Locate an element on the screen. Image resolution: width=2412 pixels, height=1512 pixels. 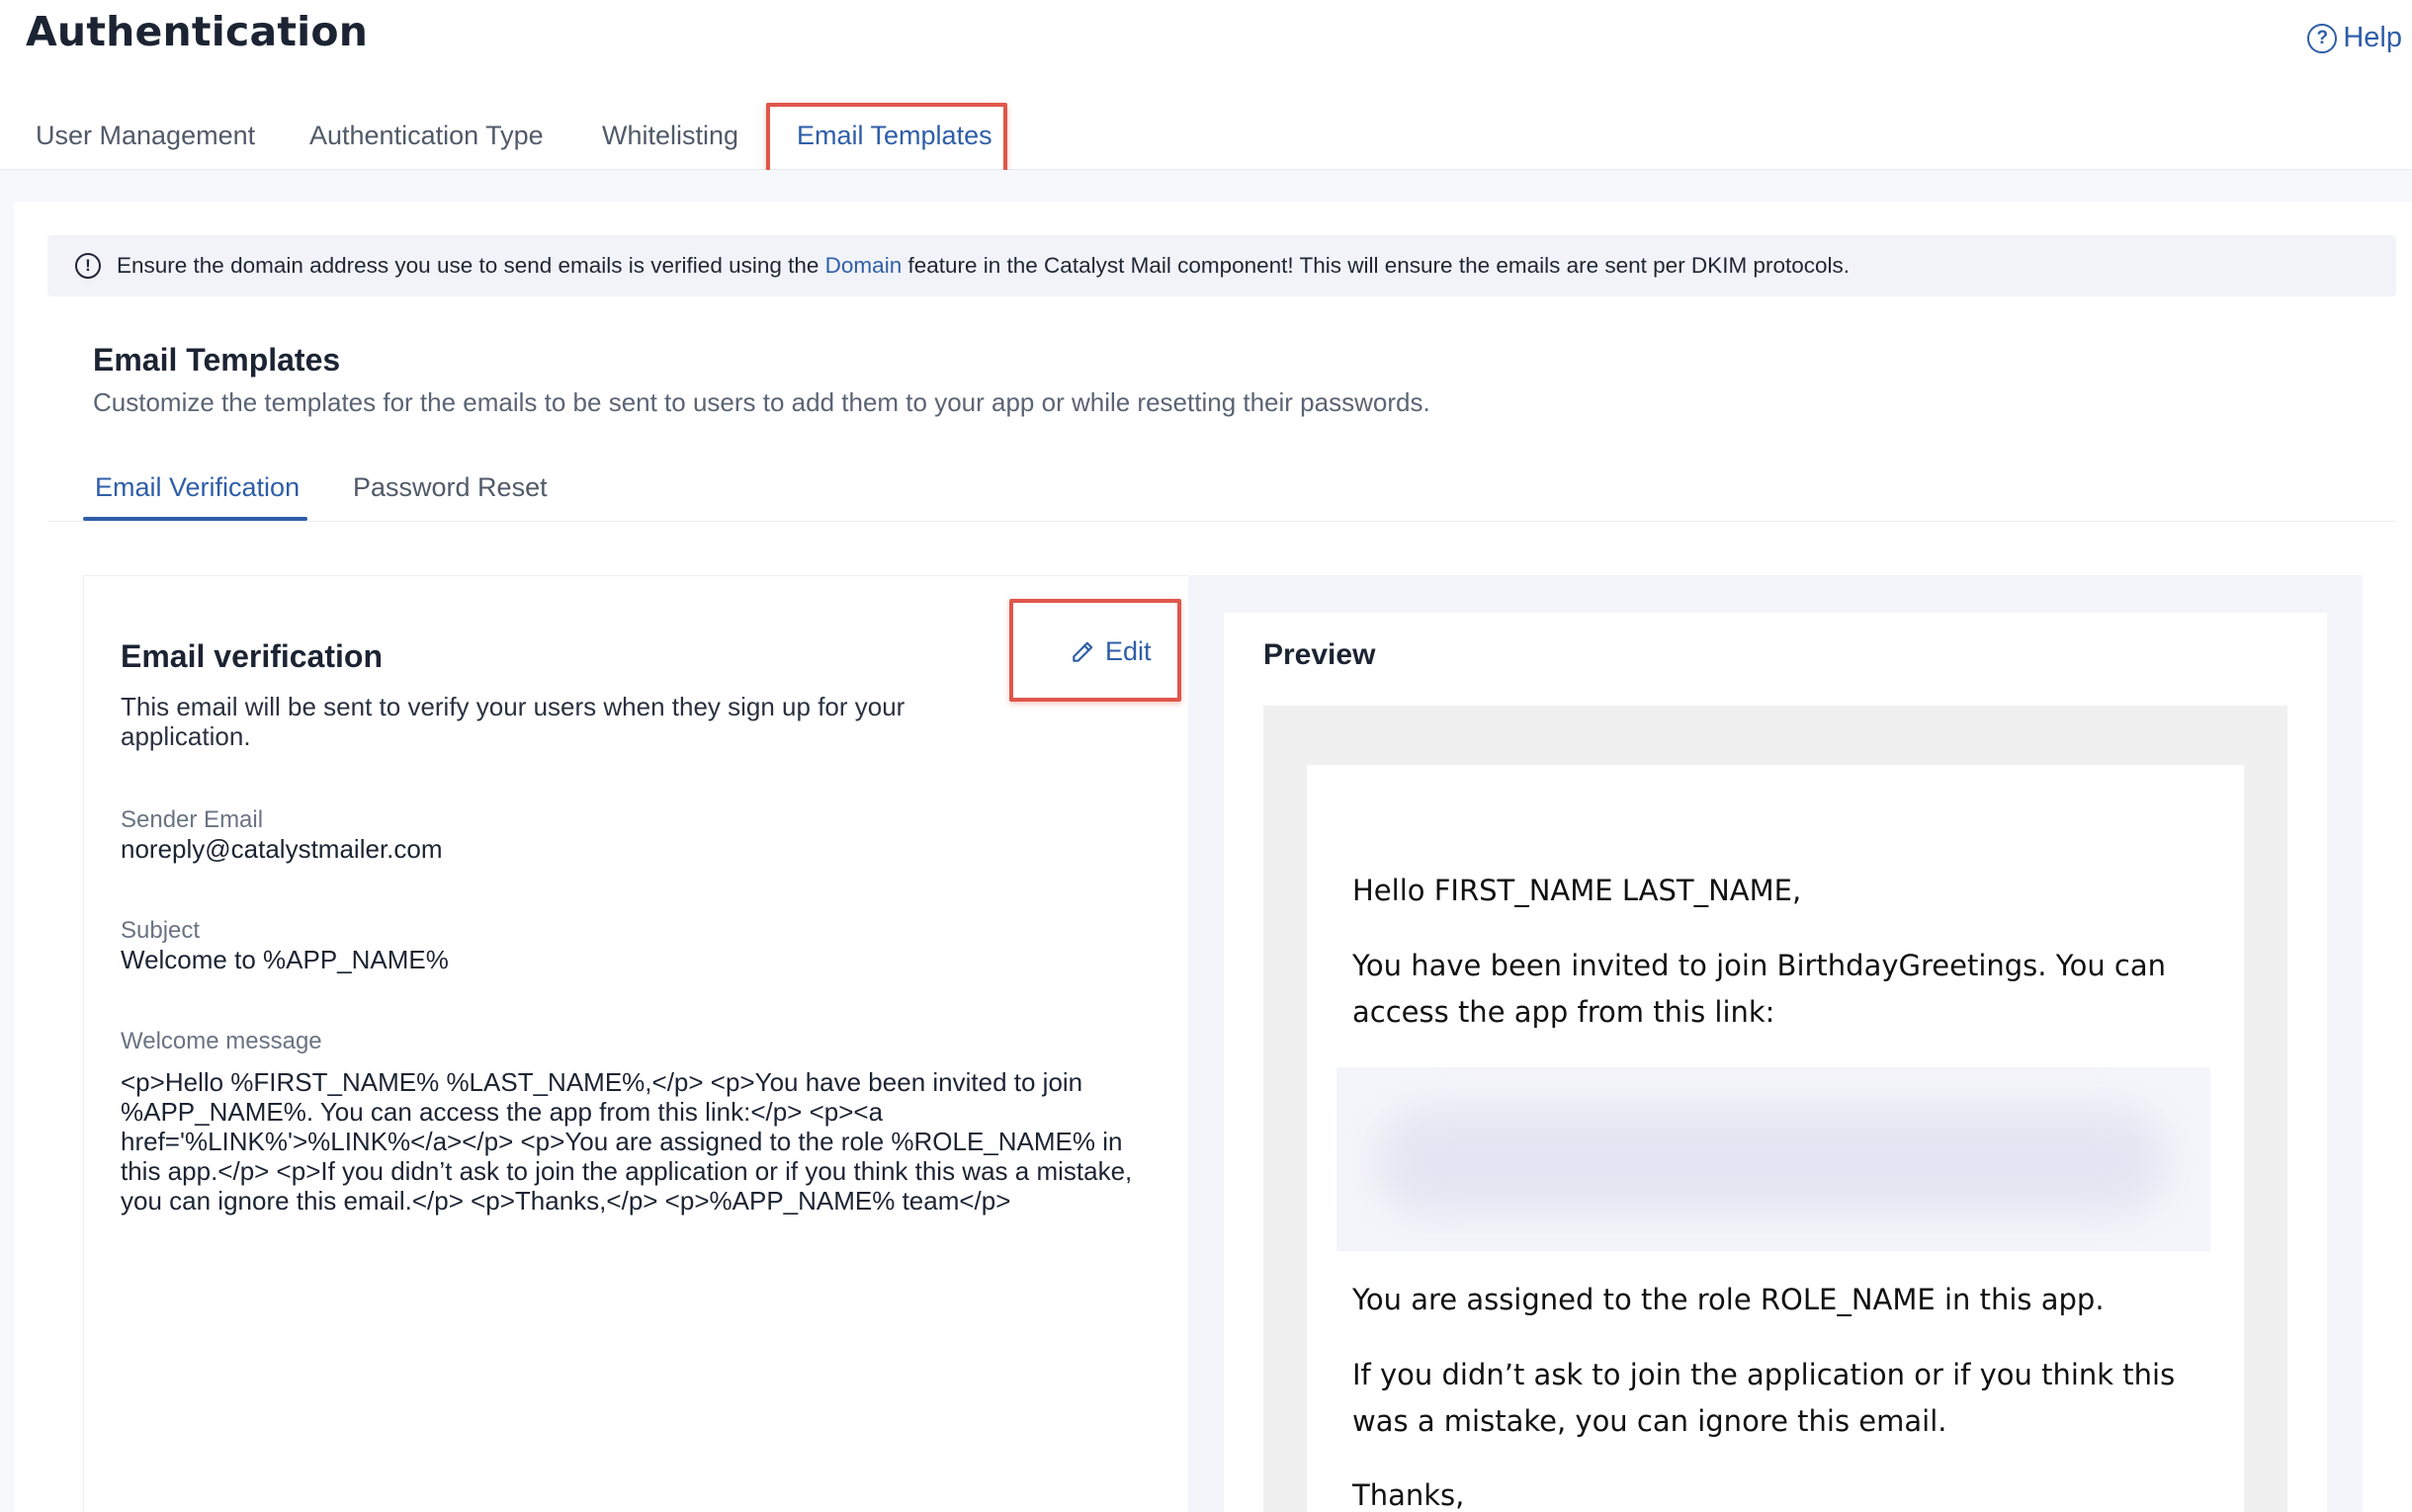
sub-tabs: Email Verification Password Reset is located at coordinates (1221, 488).